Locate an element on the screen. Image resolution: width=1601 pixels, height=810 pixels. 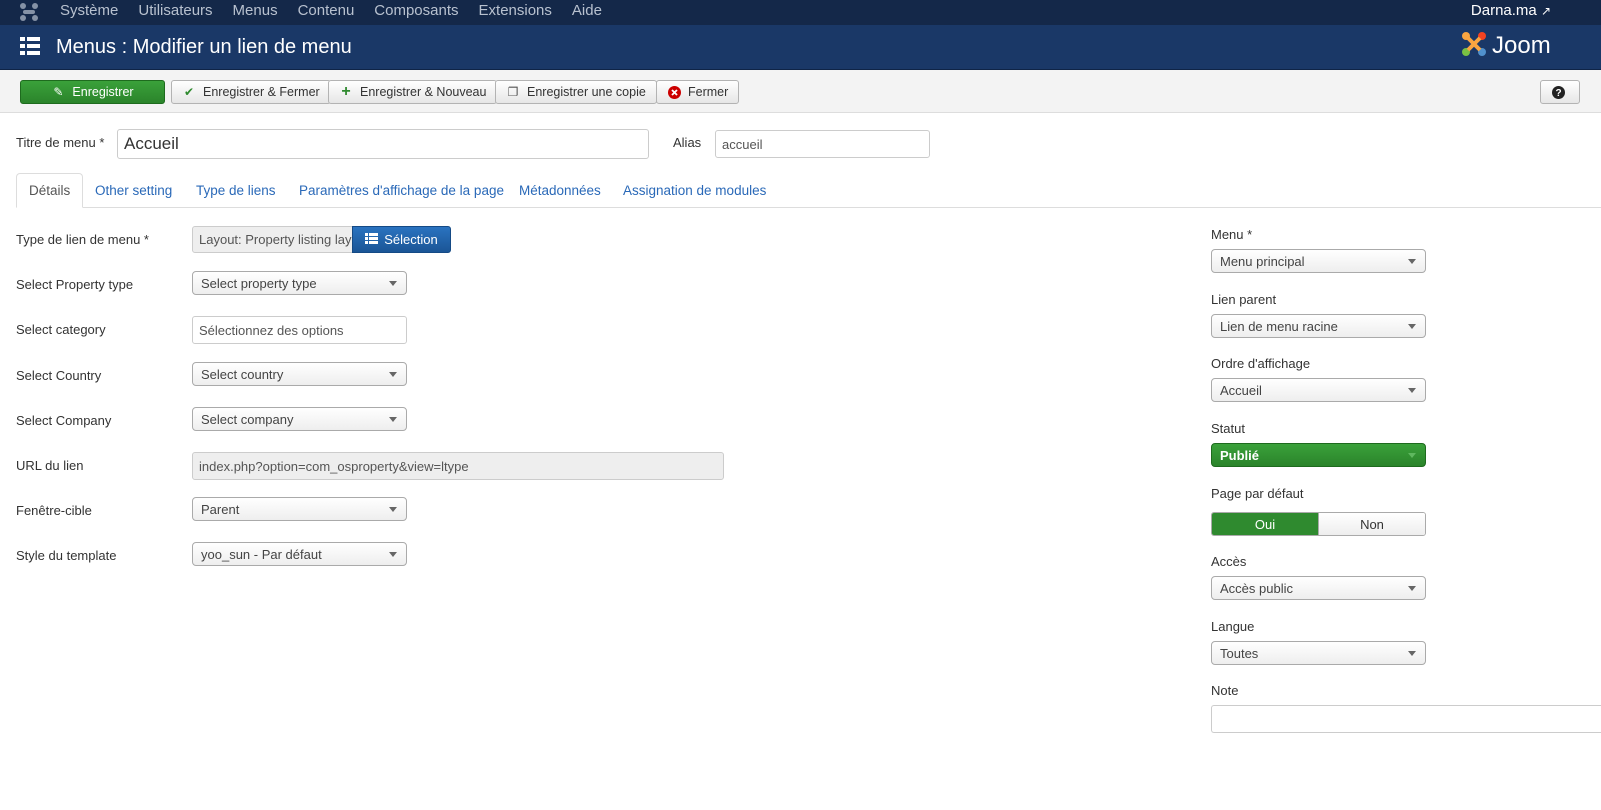
site-link: Darna.ma ↗ is located at coordinates (1511, 10).